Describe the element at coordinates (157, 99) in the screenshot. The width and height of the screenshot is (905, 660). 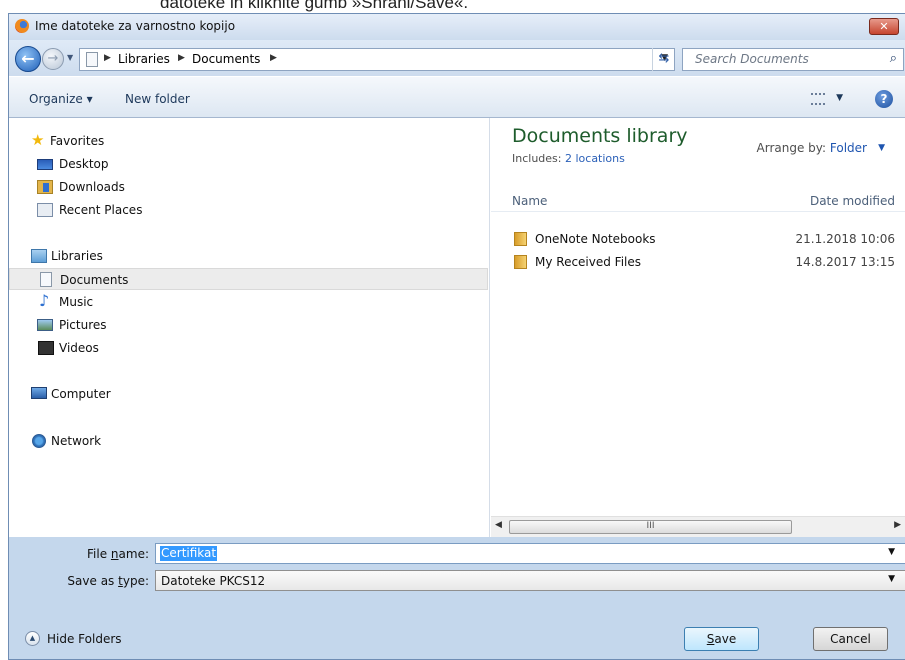
I see `new-folder-button: New folder` at that location.